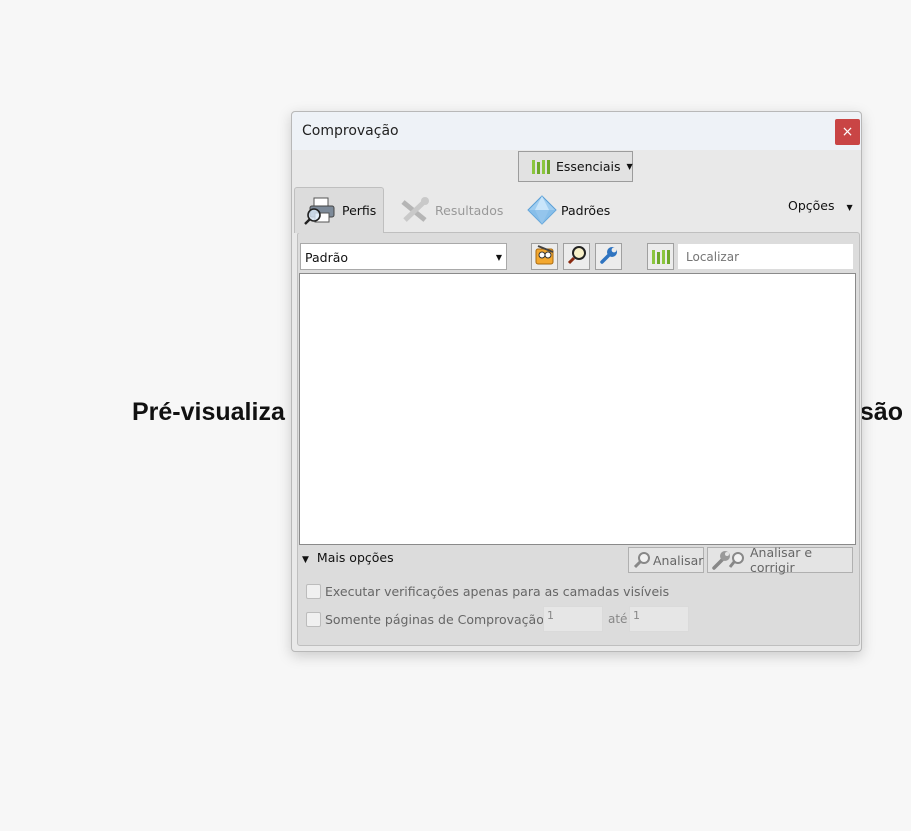 This screenshot has width=911, height=831. What do you see at coordinates (542, 210) in the screenshot?
I see `diamond-icon` at bounding box center [542, 210].